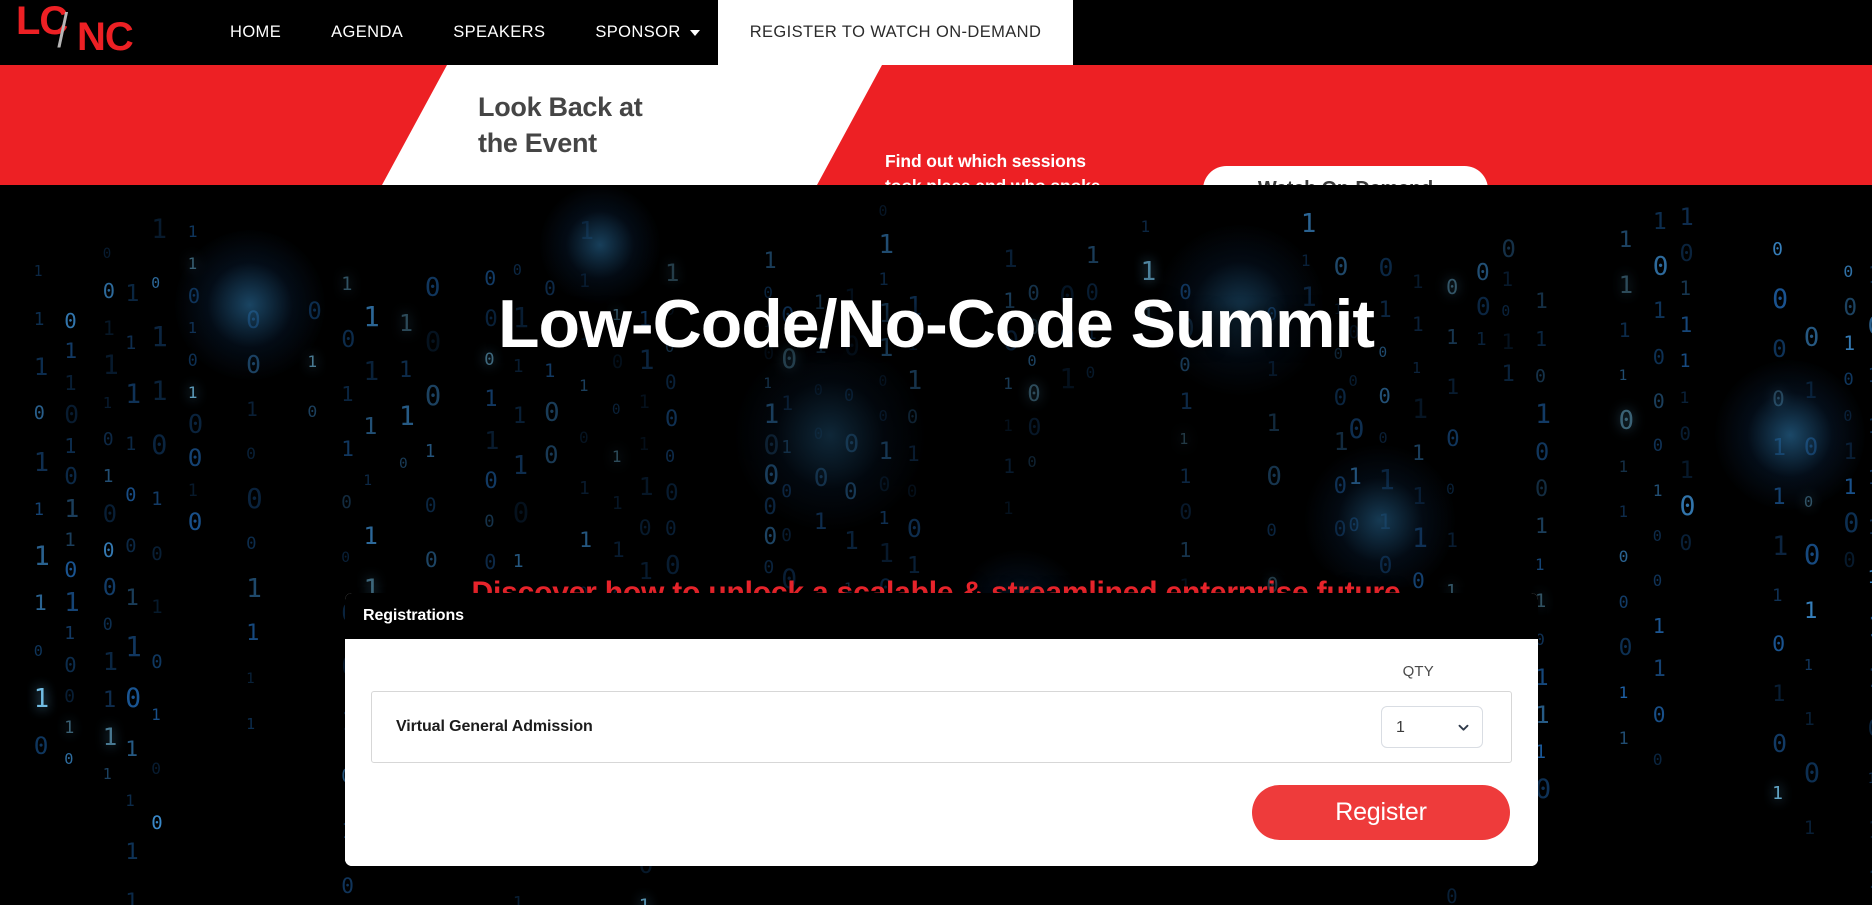 Image resolution: width=1872 pixels, height=905 pixels. What do you see at coordinates (941, 801) in the screenshot?
I see `registrations-card-actions: Register` at bounding box center [941, 801].